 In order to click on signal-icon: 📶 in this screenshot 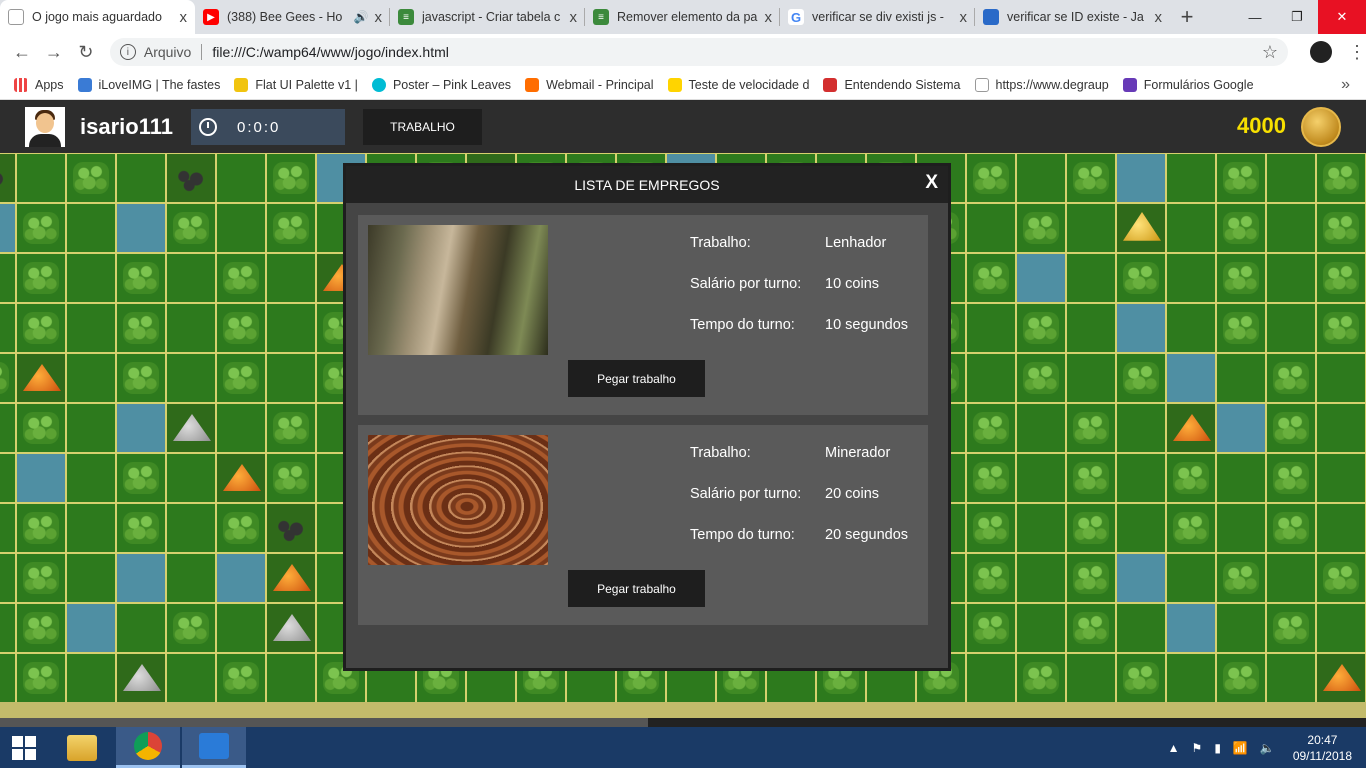, I will do `click(1240, 748)`.